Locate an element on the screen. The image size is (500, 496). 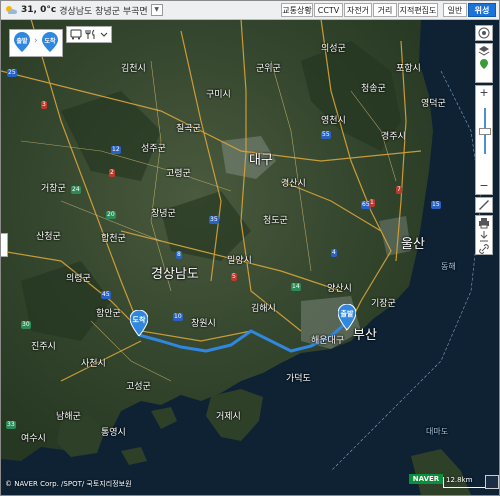
road-shield: 25 is located at coordinates (12, 73).